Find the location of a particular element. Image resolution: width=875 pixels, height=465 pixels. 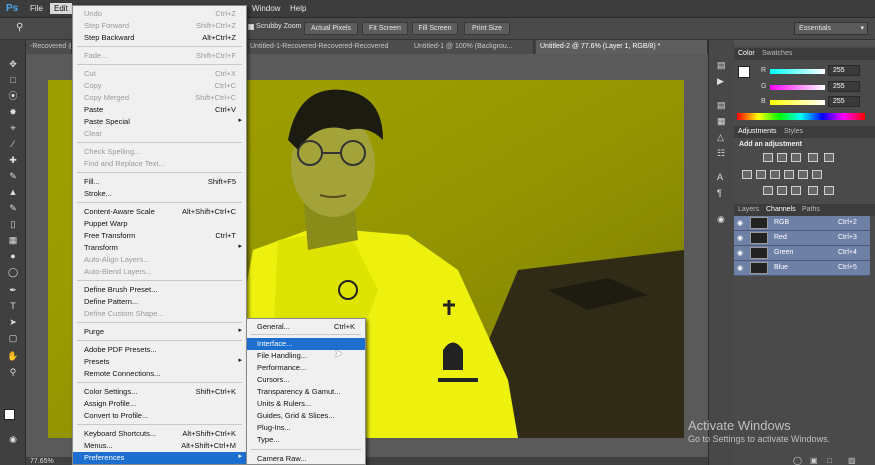

black-white-icon is located at coordinates (775, 174).